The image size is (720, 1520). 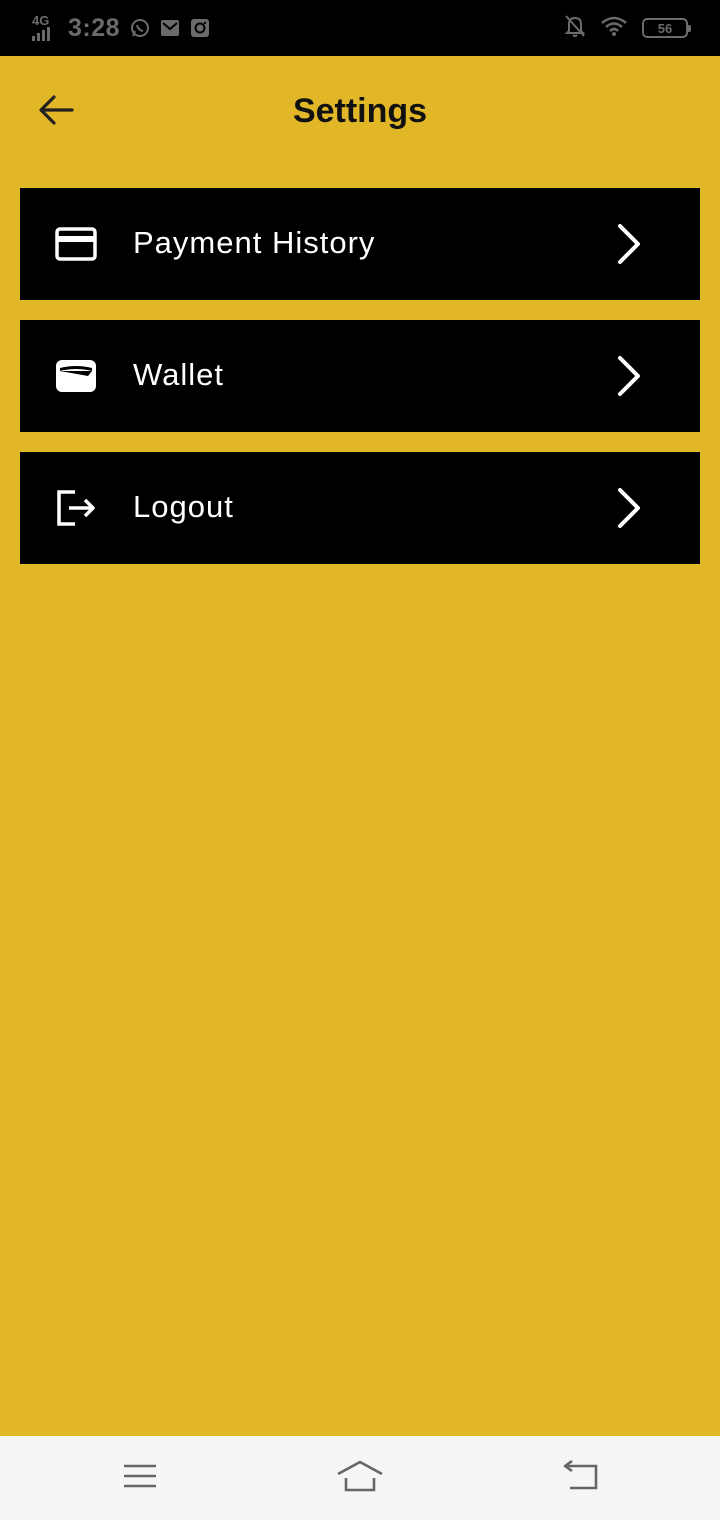 I want to click on status-time: 3:28, so click(x=94, y=27).